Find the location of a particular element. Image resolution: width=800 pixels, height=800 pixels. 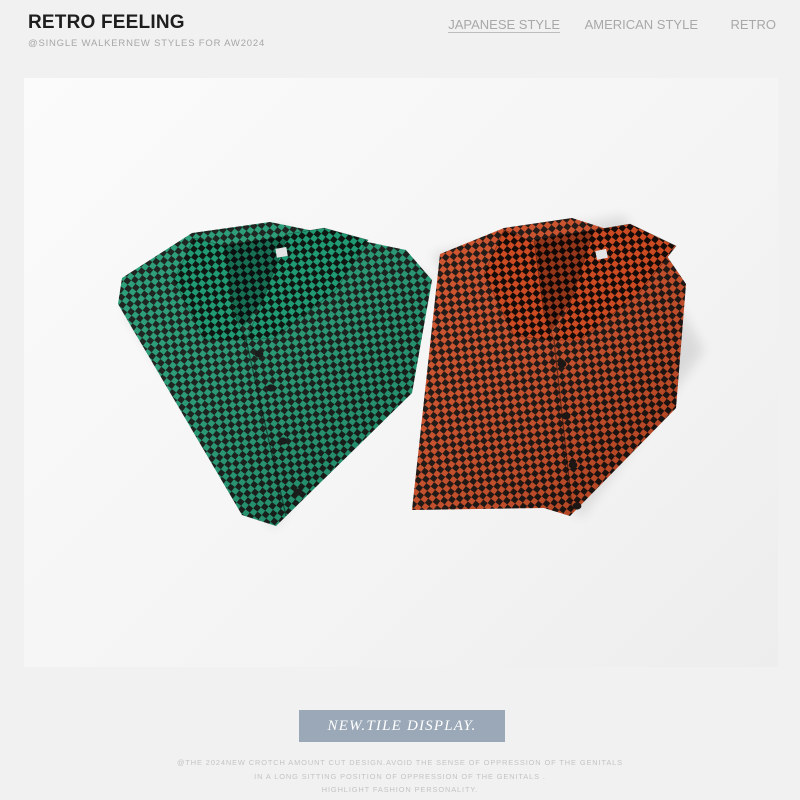

orange-checkered-shirt is located at coordinates (558, 367).